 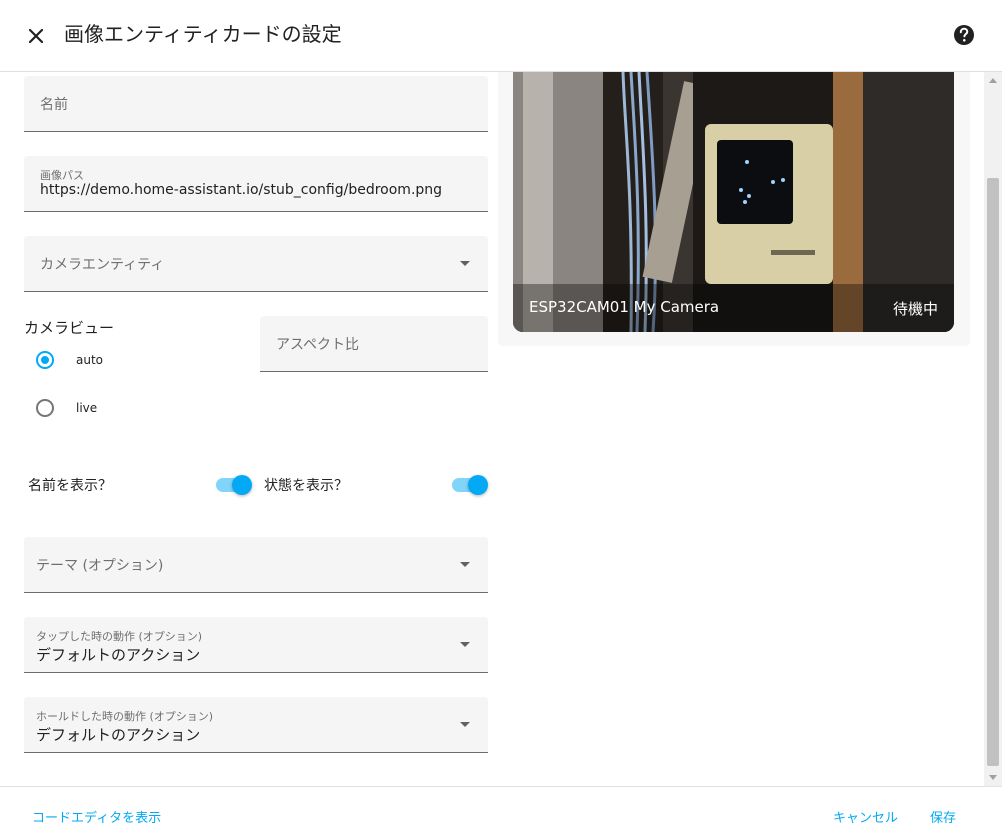 I want to click on save-button: 保存, so click(x=943, y=816).